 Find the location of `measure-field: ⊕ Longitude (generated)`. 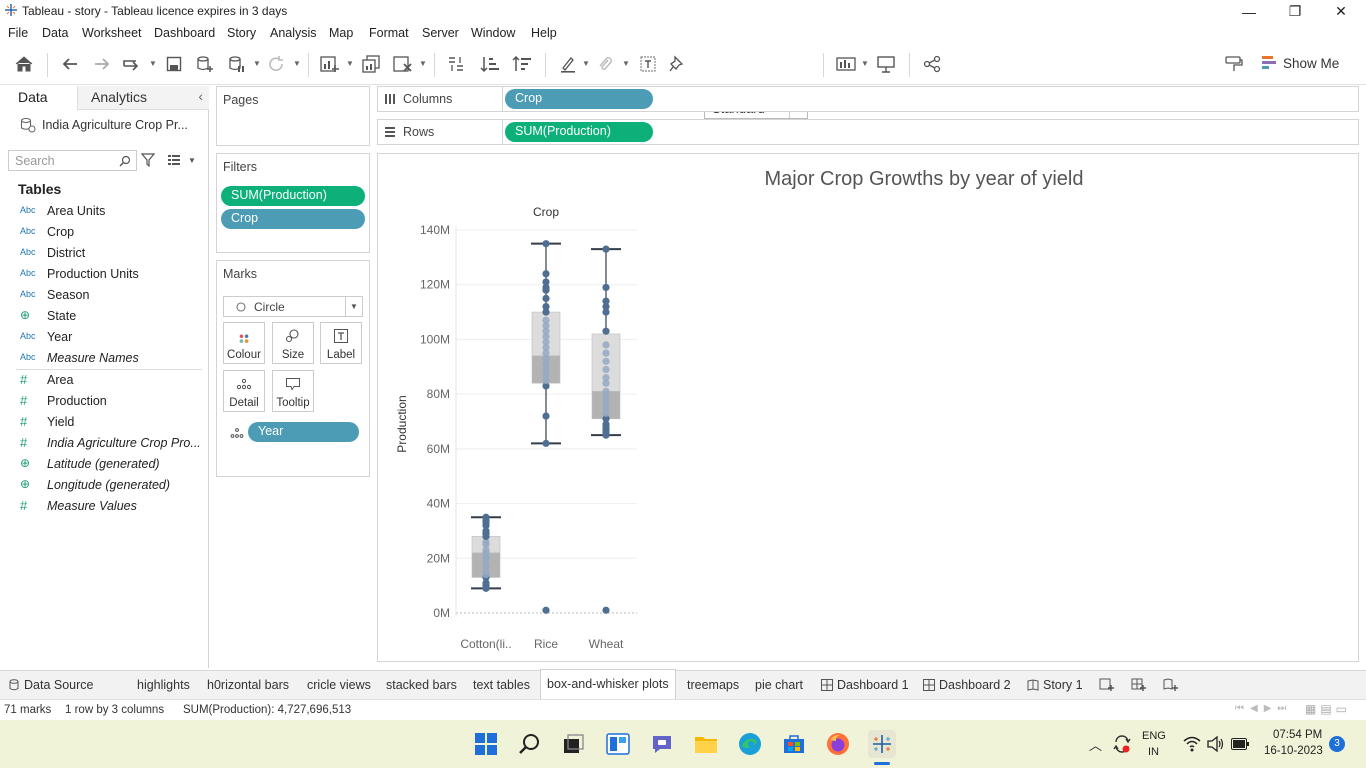

measure-field: ⊕ Longitude (generated) is located at coordinates (104, 486).